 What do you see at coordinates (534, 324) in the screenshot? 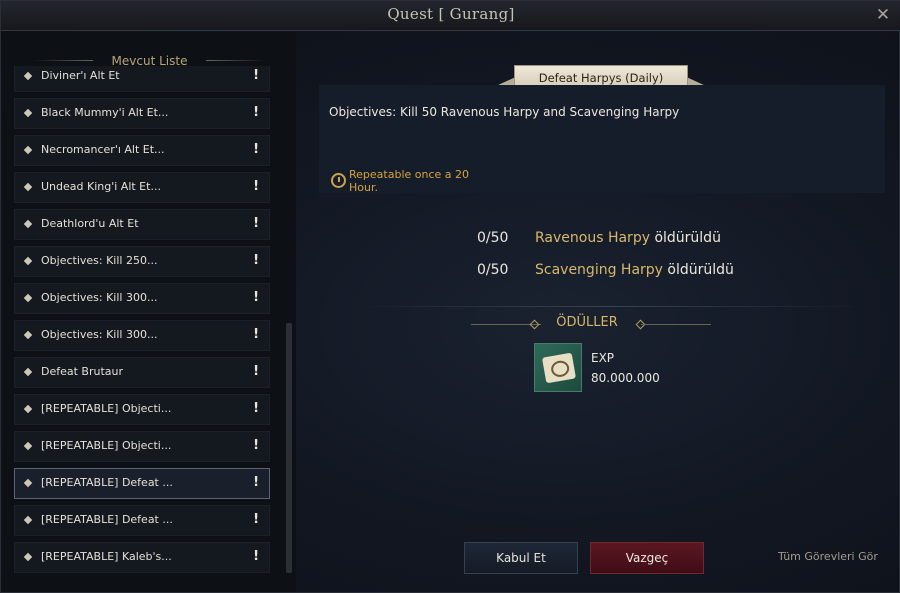
I see `rewards-diamond-left` at bounding box center [534, 324].